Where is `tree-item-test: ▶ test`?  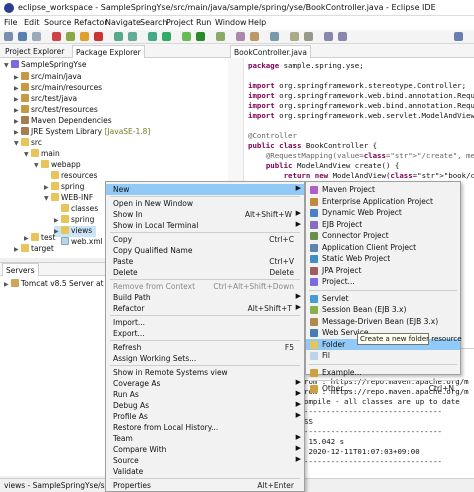
tree-item-test: ▶ test is located at coordinates (39, 238).